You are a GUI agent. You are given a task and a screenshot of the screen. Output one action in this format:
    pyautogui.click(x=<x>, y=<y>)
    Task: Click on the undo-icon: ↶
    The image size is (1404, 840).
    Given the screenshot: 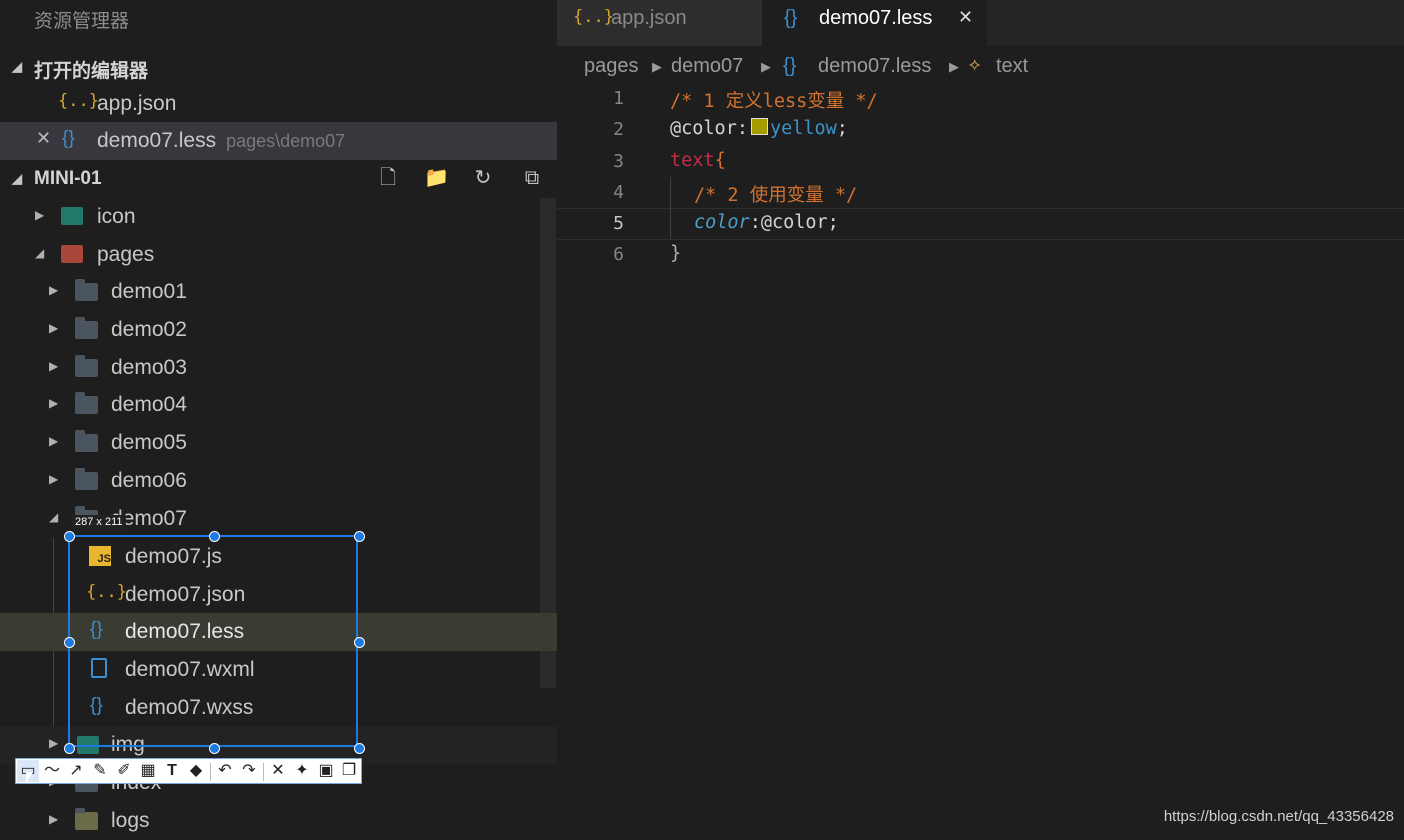 What is the action you would take?
    pyautogui.click(x=225, y=771)
    